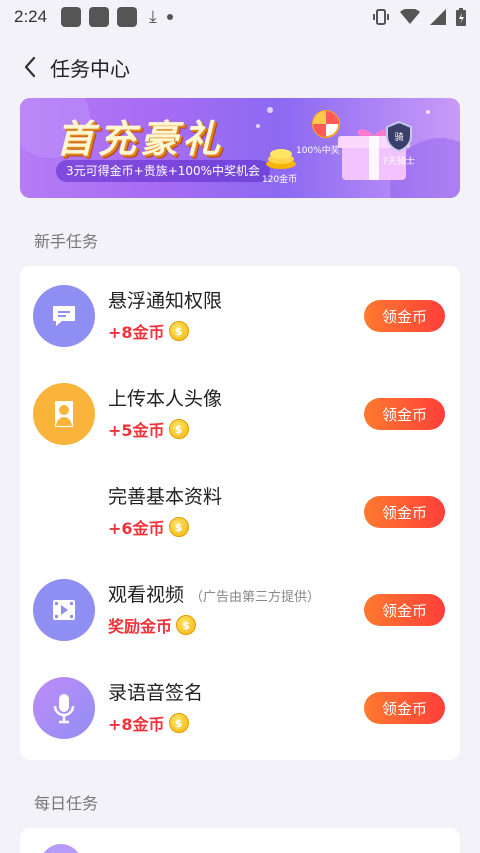 This screenshot has width=480, height=853. I want to click on task-title: 录语音签名, so click(156, 693).